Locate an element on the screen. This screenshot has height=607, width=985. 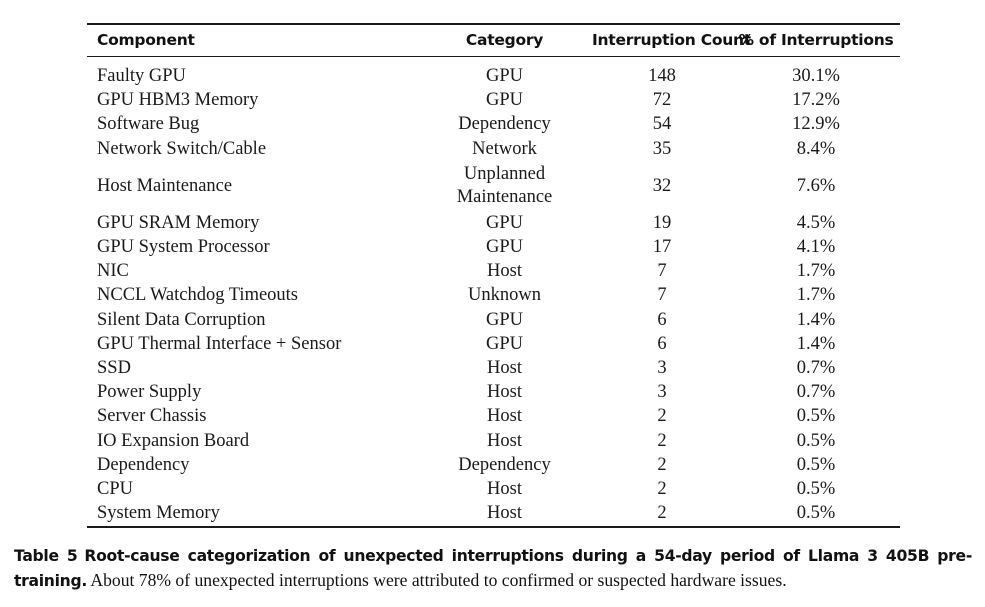
column-header-category: Category is located at coordinates (504, 40).